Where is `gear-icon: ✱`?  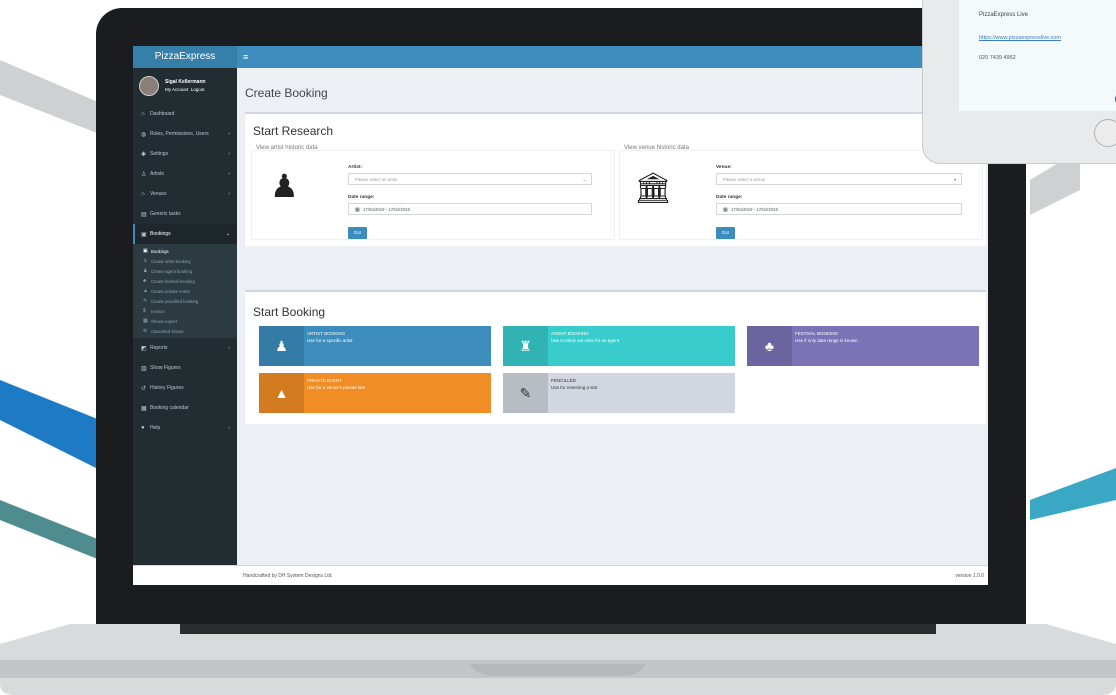 gear-icon: ✱ is located at coordinates (144, 154).